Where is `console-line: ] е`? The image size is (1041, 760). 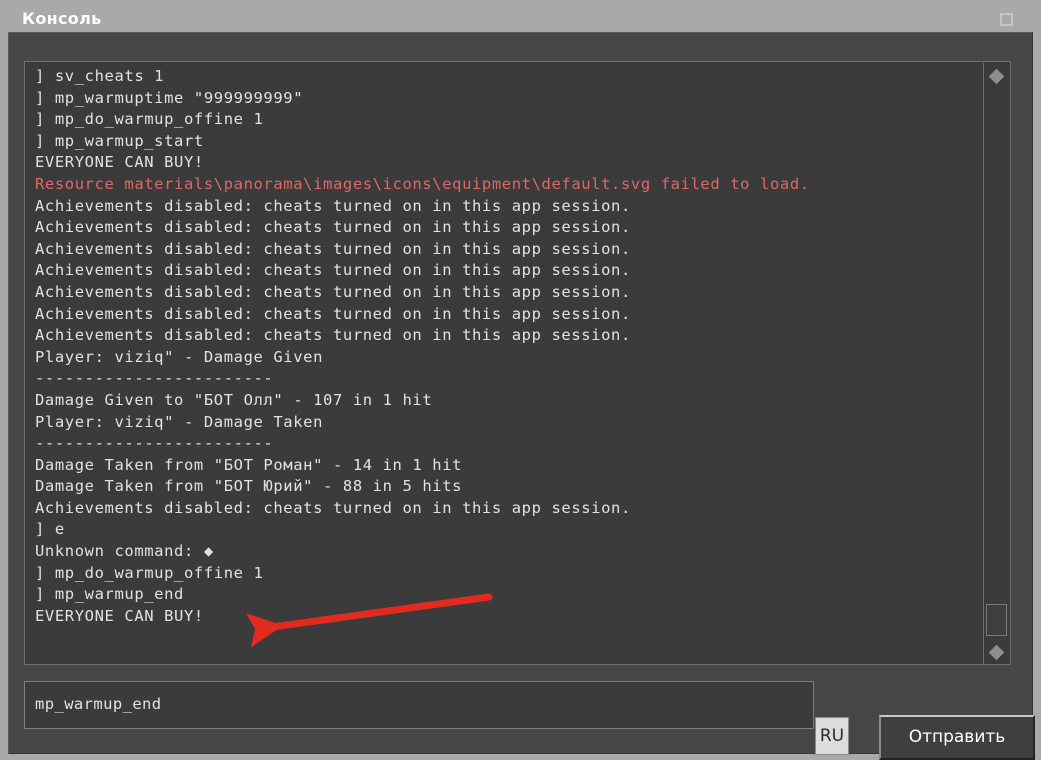
console-line: ] е is located at coordinates (50, 529).